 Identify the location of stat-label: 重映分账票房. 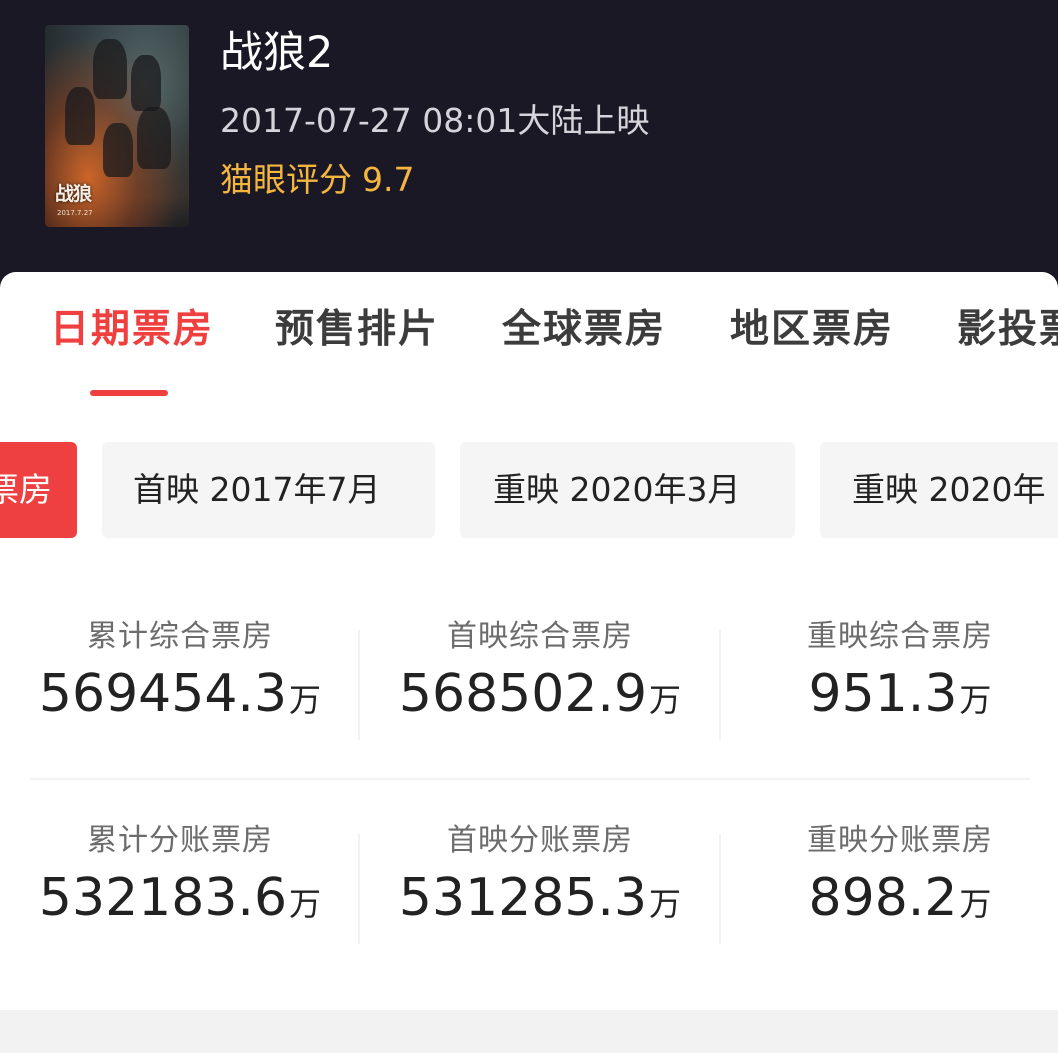
(900, 840).